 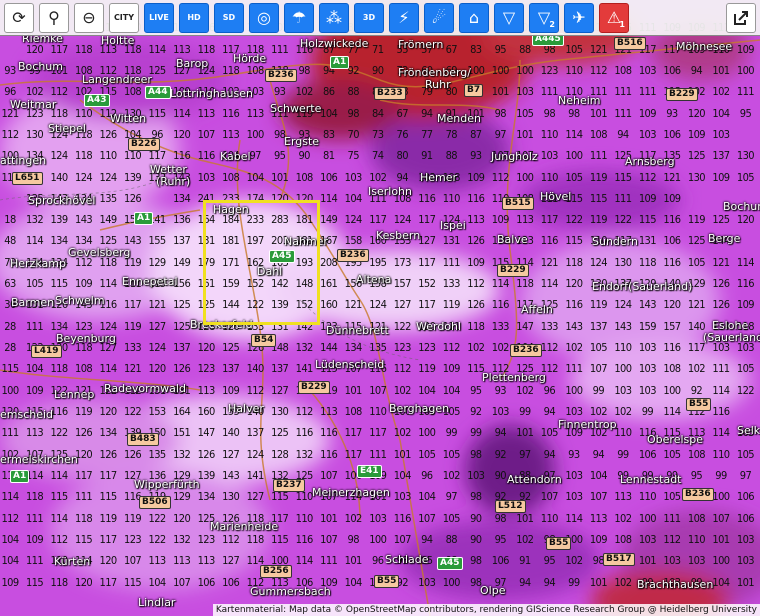 I want to click on storm-button: ✈, so click(x=579, y=17).